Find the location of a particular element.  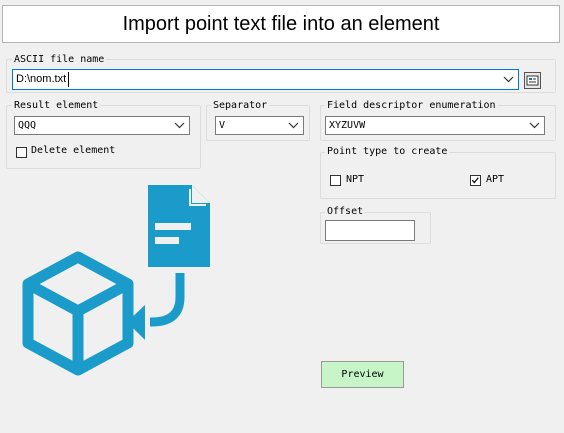

arrow-icon is located at coordinates (167, 300).